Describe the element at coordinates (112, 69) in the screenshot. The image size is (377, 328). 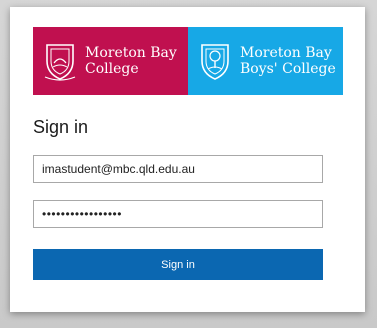
I see `brand-mbc-line2: College` at that location.